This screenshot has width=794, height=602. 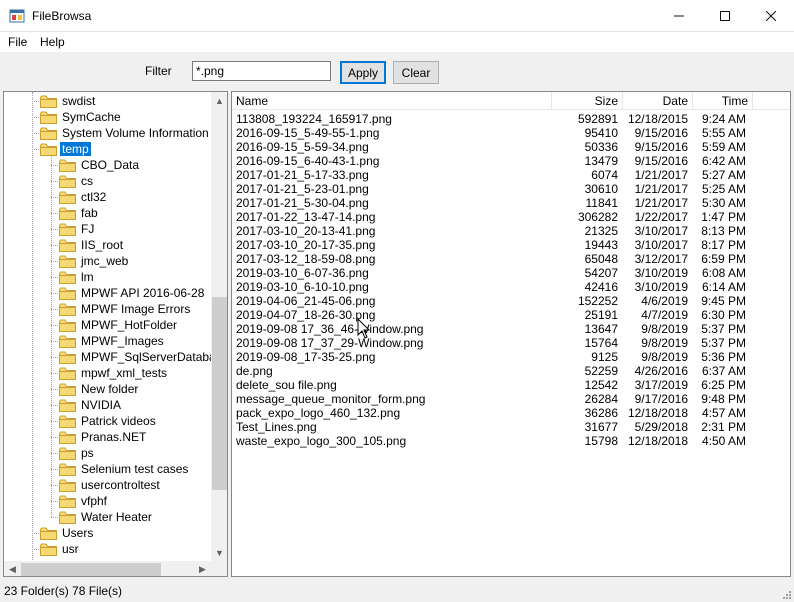 I want to click on tree-node: Selenium test cases, so click(x=124, y=469).